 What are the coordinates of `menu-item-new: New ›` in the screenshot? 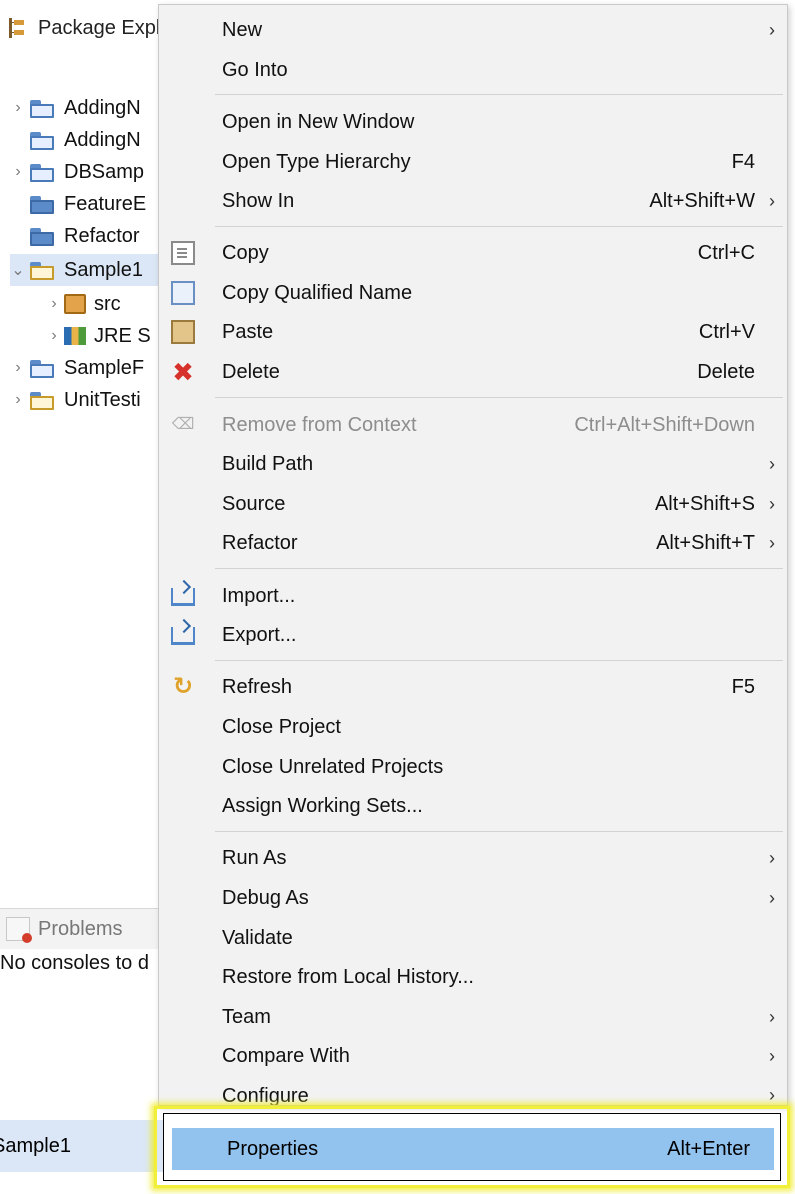 It's located at (473, 30).